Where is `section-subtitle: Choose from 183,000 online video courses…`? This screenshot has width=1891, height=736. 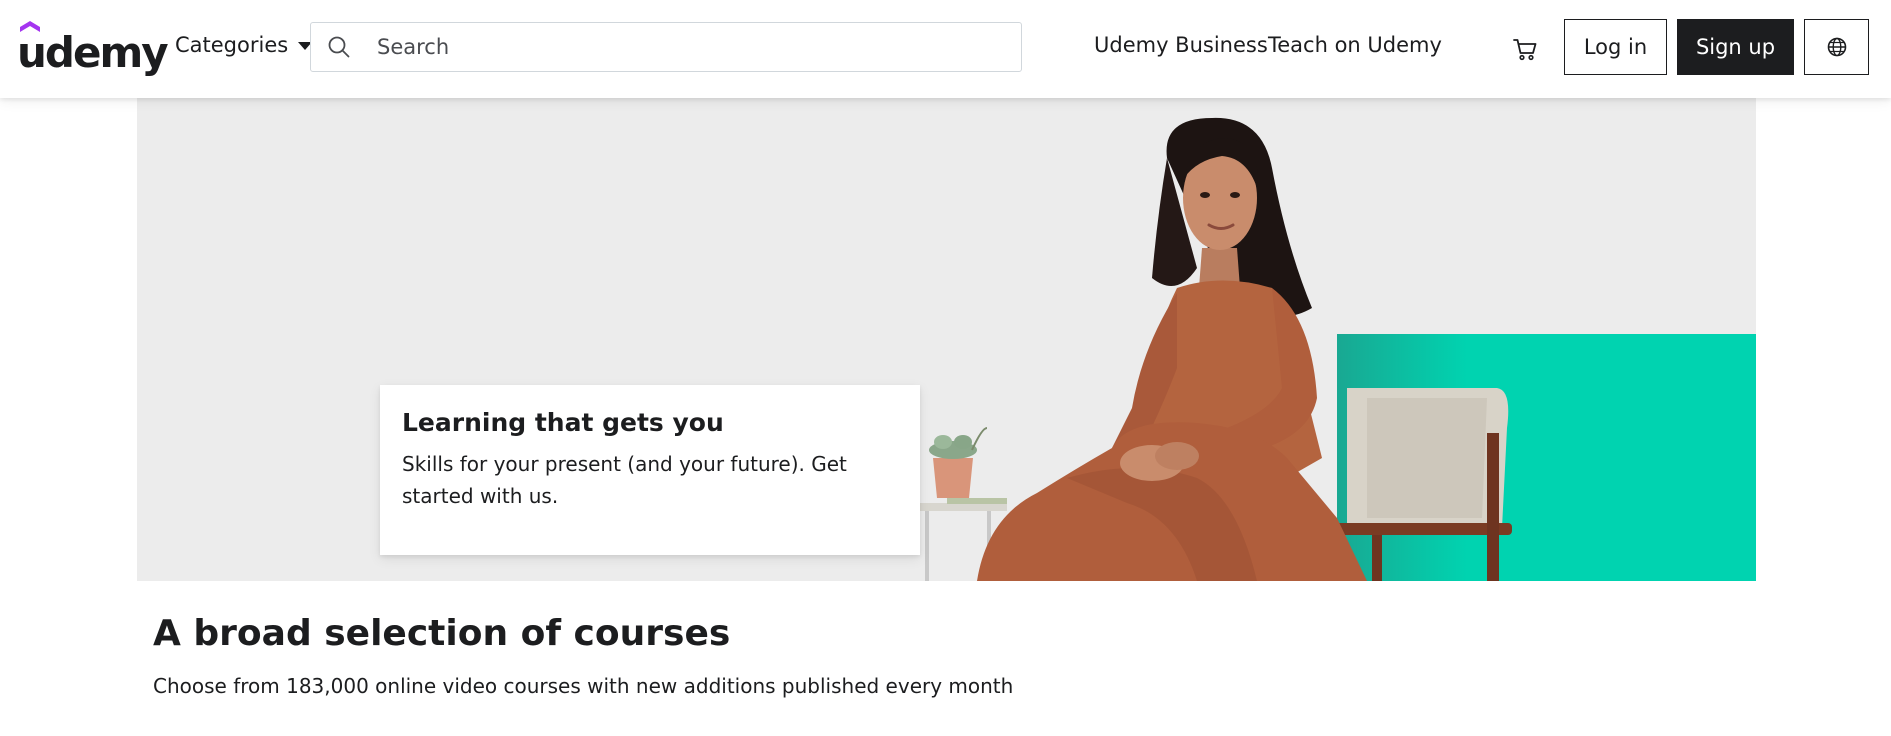 section-subtitle: Choose from 183,000 online video courses… is located at coordinates (583, 686).